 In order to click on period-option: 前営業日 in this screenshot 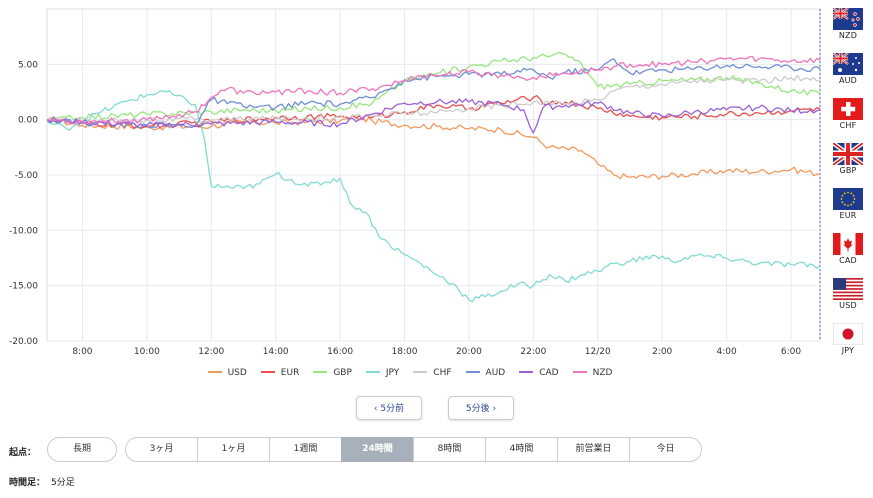, I will do `click(593, 449)`.